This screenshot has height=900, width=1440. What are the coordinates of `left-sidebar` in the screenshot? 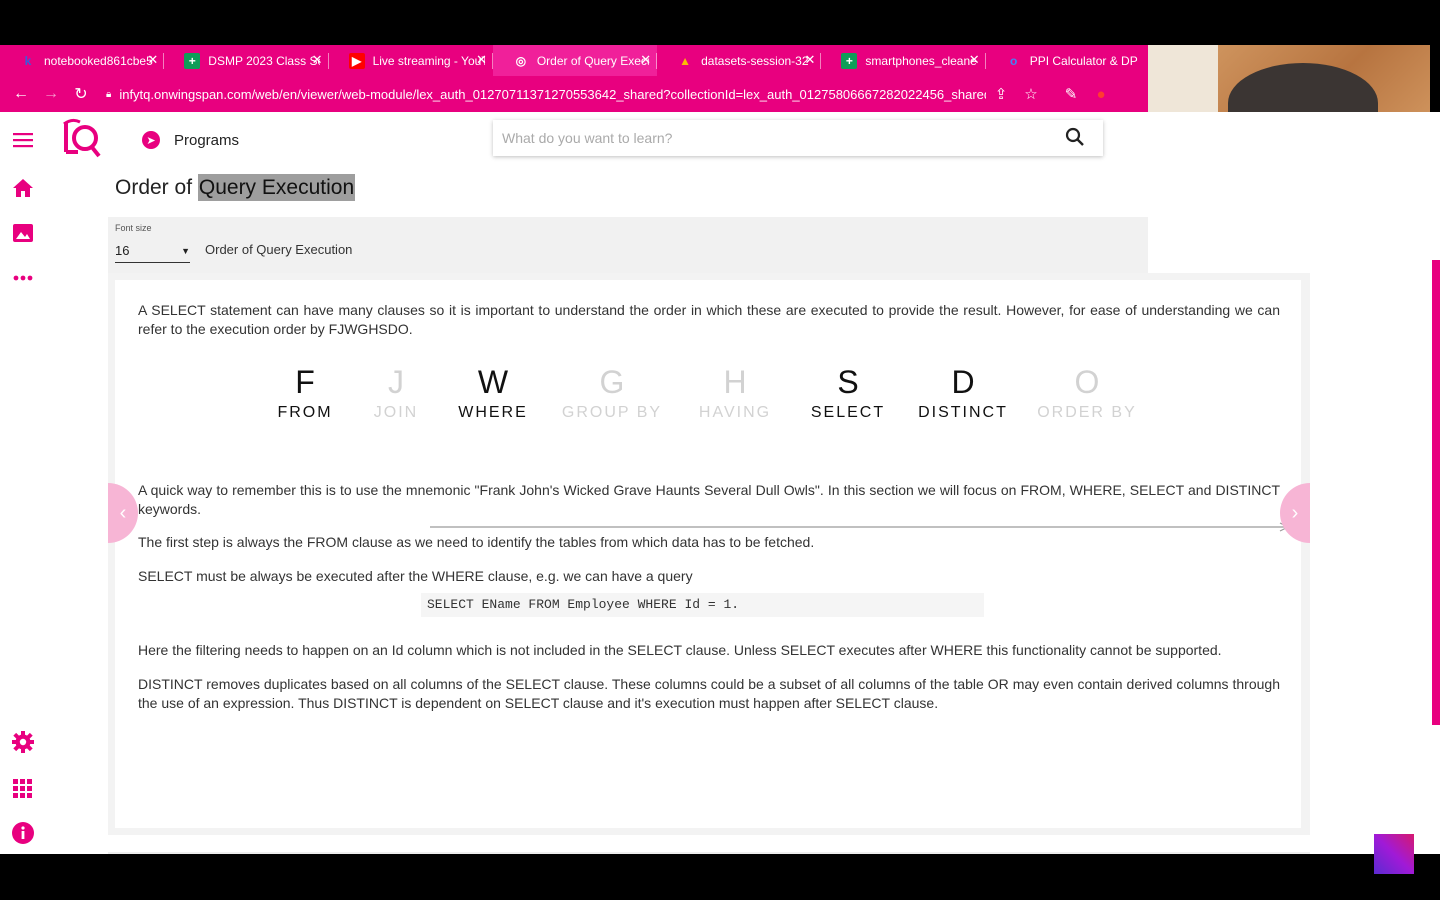 It's located at (22, 483).